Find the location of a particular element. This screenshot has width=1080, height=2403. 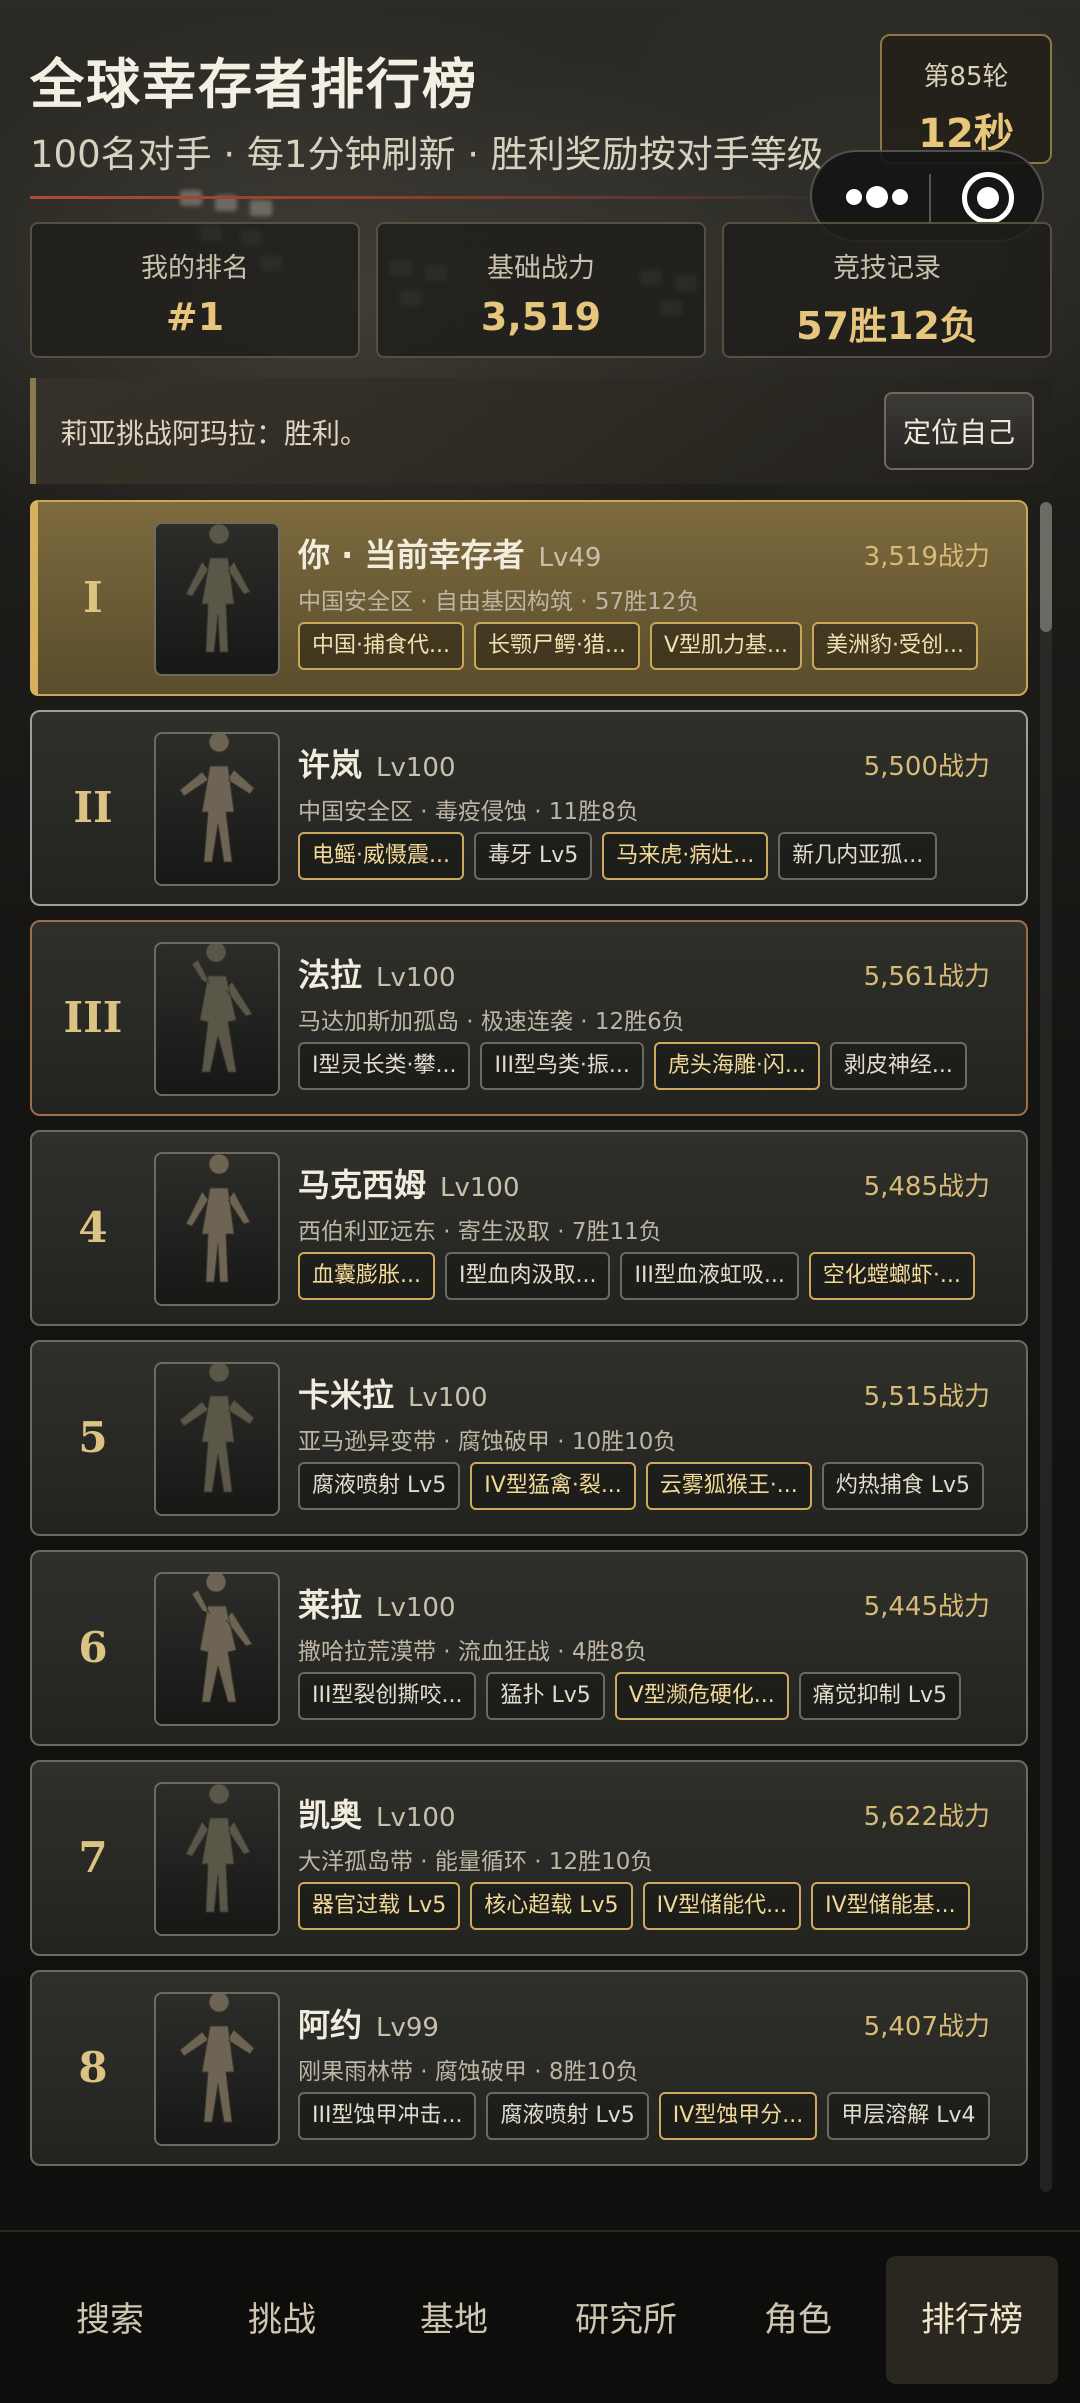

scrollbar-thumb is located at coordinates (1046, 567).